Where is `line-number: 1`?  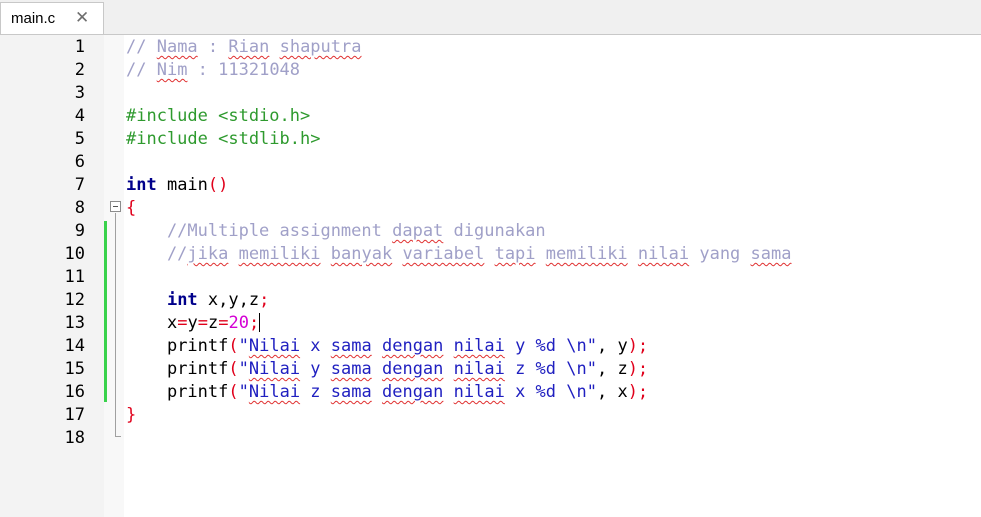
line-number: 1 is located at coordinates (79, 47).